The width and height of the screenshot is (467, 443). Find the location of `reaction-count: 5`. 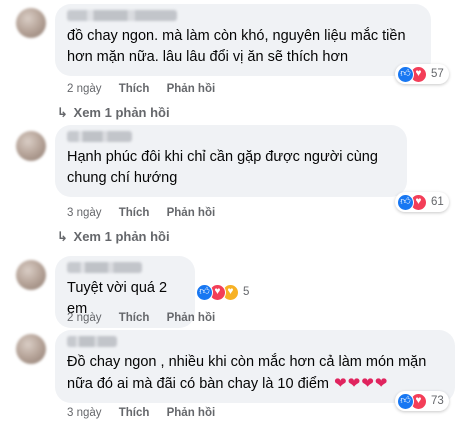

reaction-count: 5 is located at coordinates (246, 292).